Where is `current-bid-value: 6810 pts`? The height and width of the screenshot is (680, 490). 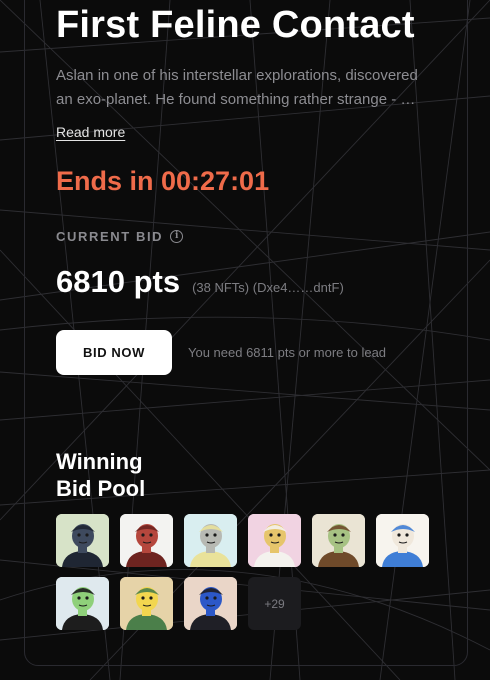 current-bid-value: 6810 pts is located at coordinates (118, 281).